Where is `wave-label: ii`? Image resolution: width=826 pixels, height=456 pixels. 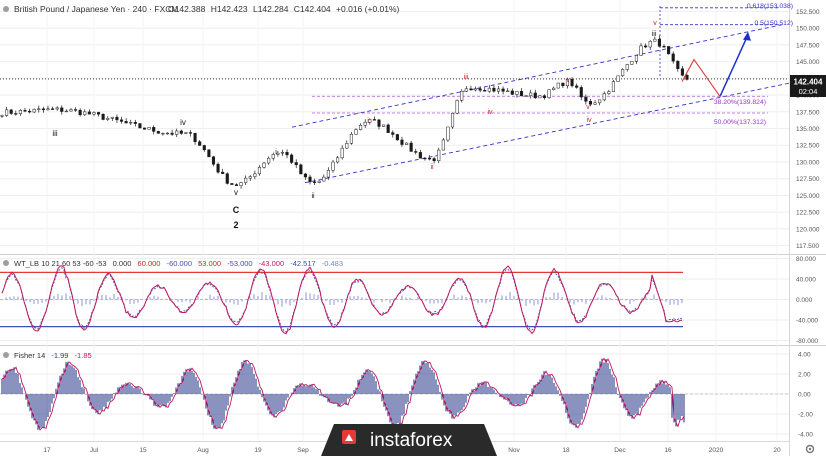 wave-label: ii is located at coordinates (432, 167).